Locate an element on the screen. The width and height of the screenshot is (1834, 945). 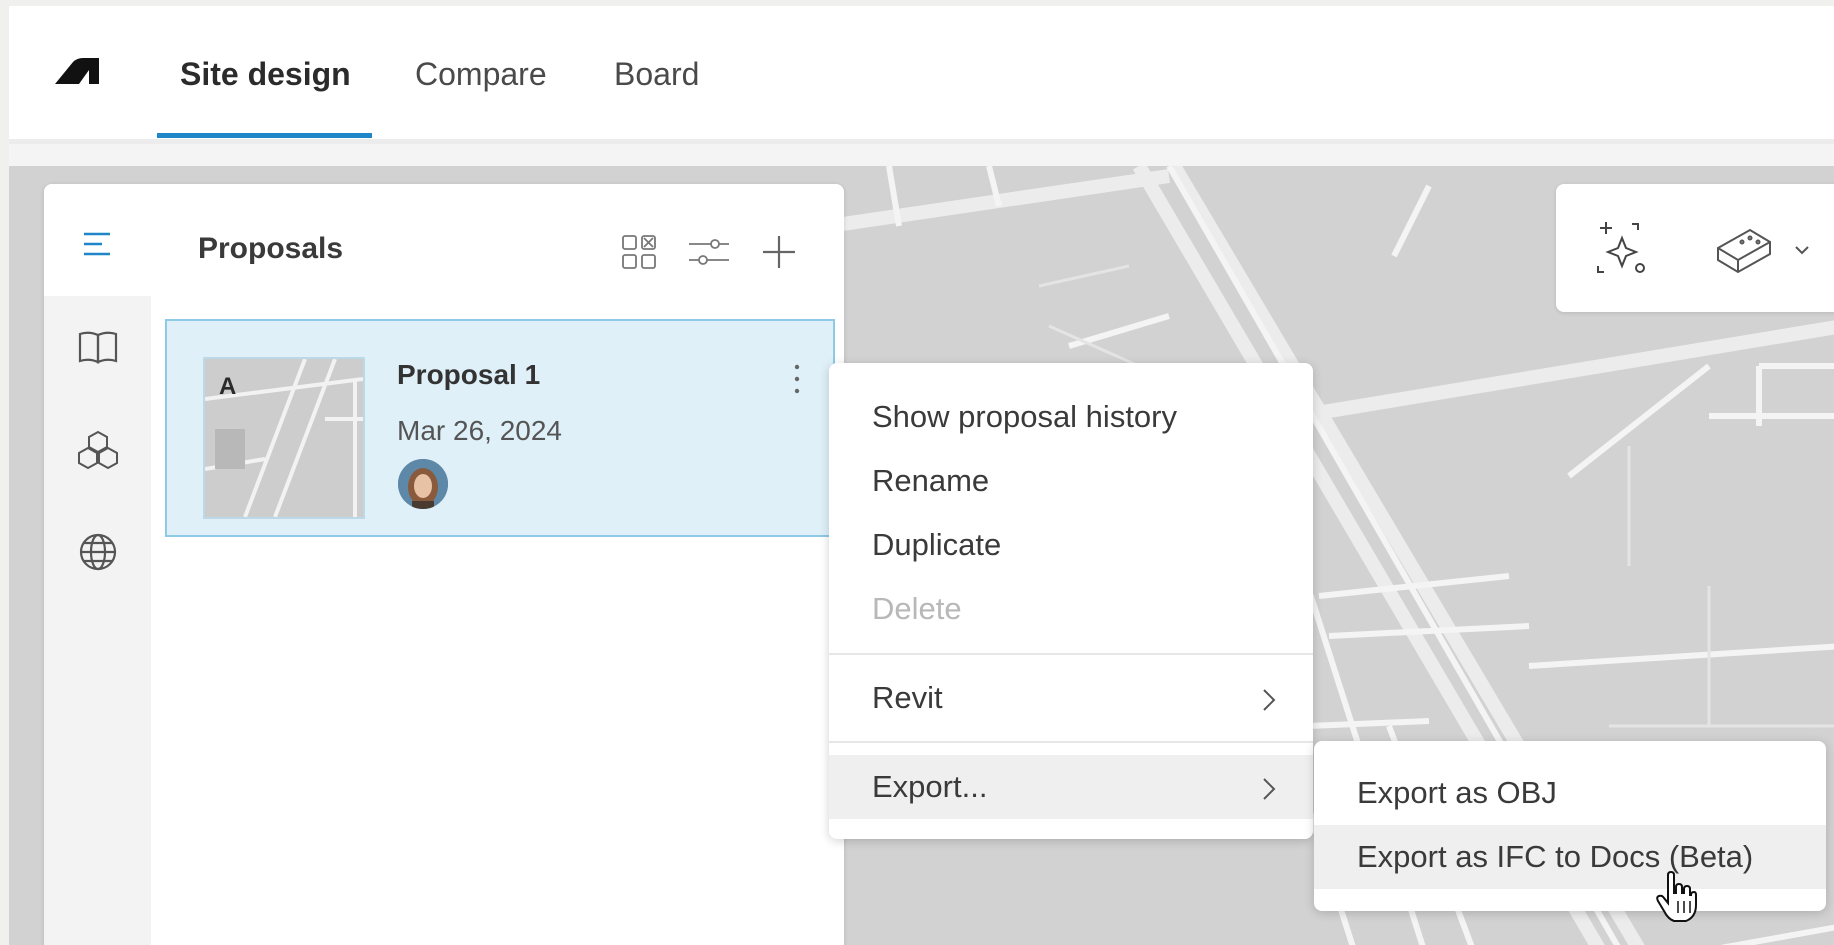
active-tab-indicator is located at coordinates (264, 135).